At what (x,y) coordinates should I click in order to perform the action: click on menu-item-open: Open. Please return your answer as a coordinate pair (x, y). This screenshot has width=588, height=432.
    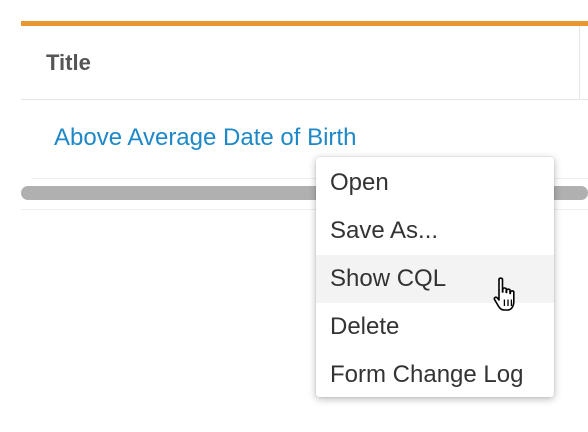
    Looking at the image, I should click on (435, 183).